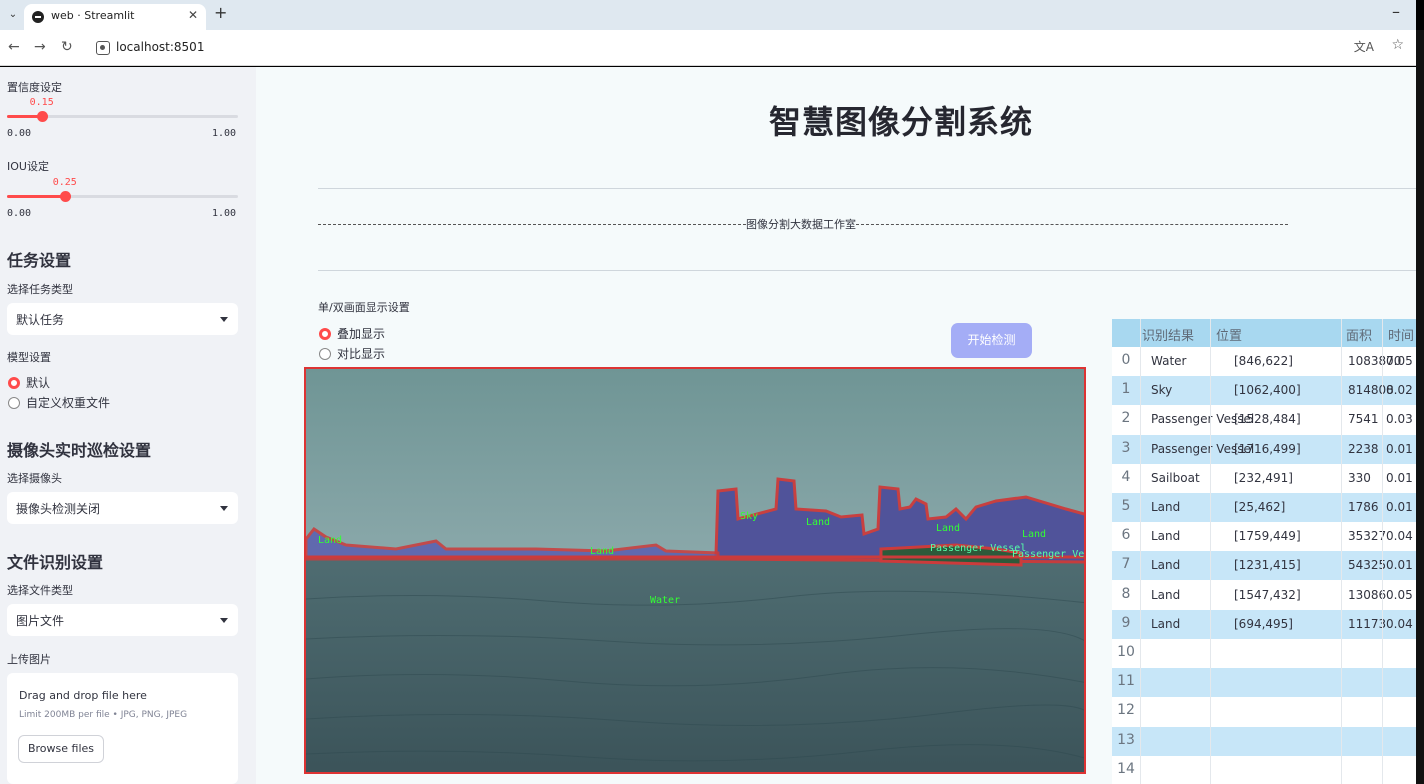 This screenshot has width=1424, height=784. I want to click on reload-icon: ↻, so click(67, 47).